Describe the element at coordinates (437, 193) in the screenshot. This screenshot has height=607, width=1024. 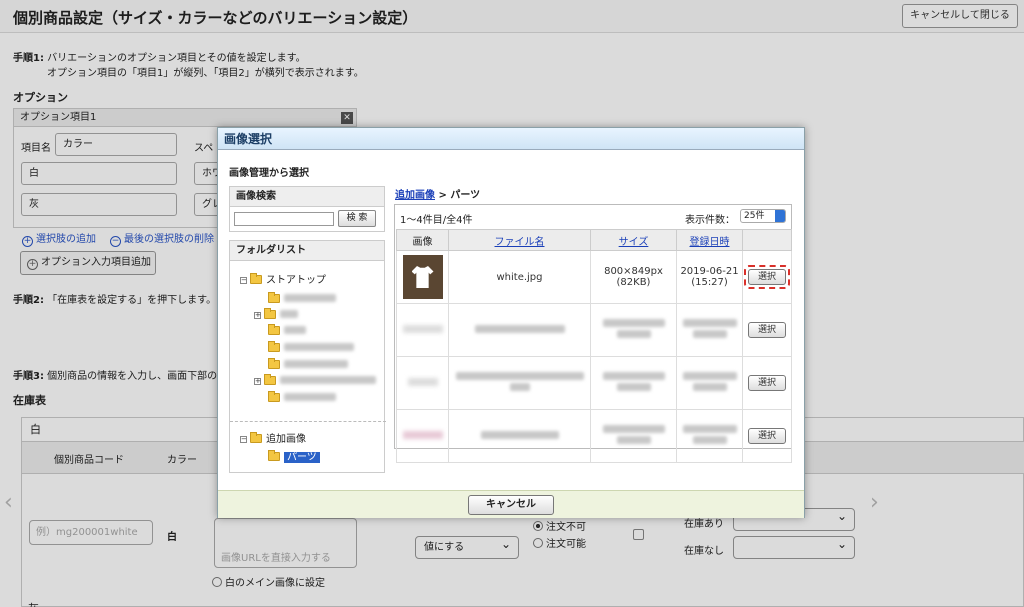
I see `breadcrumb: 追加画像 > パーツ` at that location.